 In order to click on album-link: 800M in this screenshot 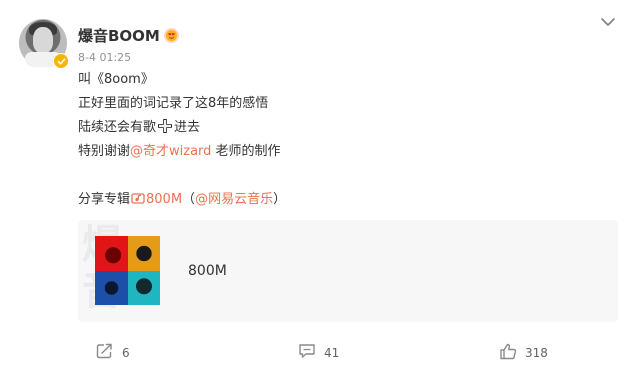, I will do `click(164, 199)`.